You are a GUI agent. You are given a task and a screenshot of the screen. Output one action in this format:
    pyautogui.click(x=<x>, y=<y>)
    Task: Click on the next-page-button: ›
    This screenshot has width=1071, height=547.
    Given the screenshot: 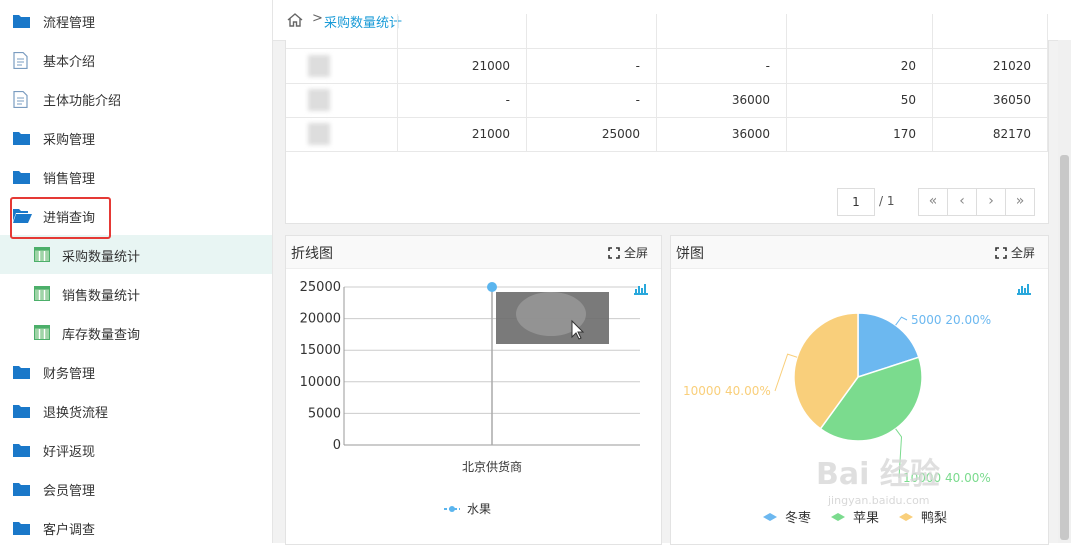 What is the action you would take?
    pyautogui.click(x=991, y=202)
    